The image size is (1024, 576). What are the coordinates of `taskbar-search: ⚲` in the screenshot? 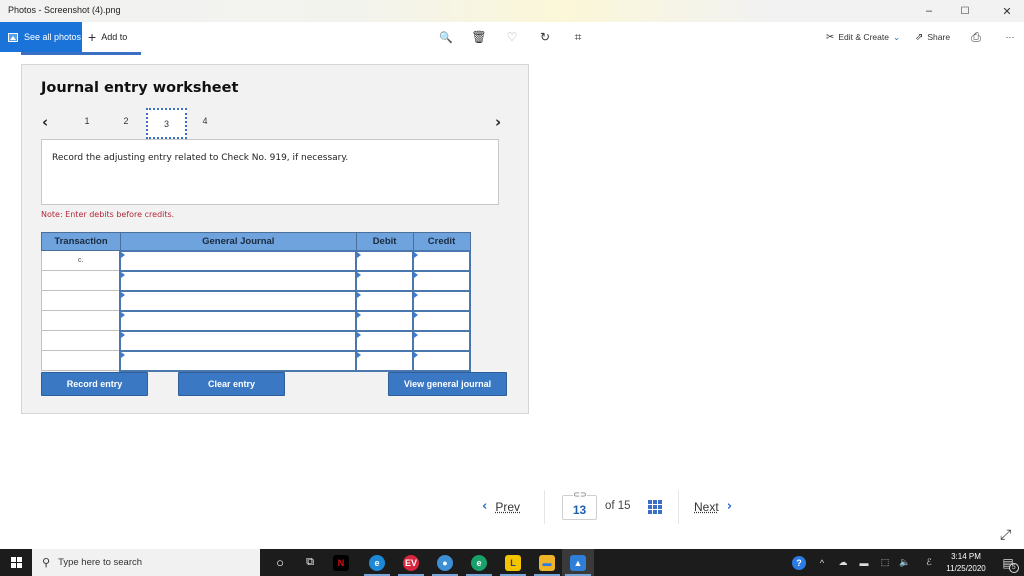 It's located at (146, 562).